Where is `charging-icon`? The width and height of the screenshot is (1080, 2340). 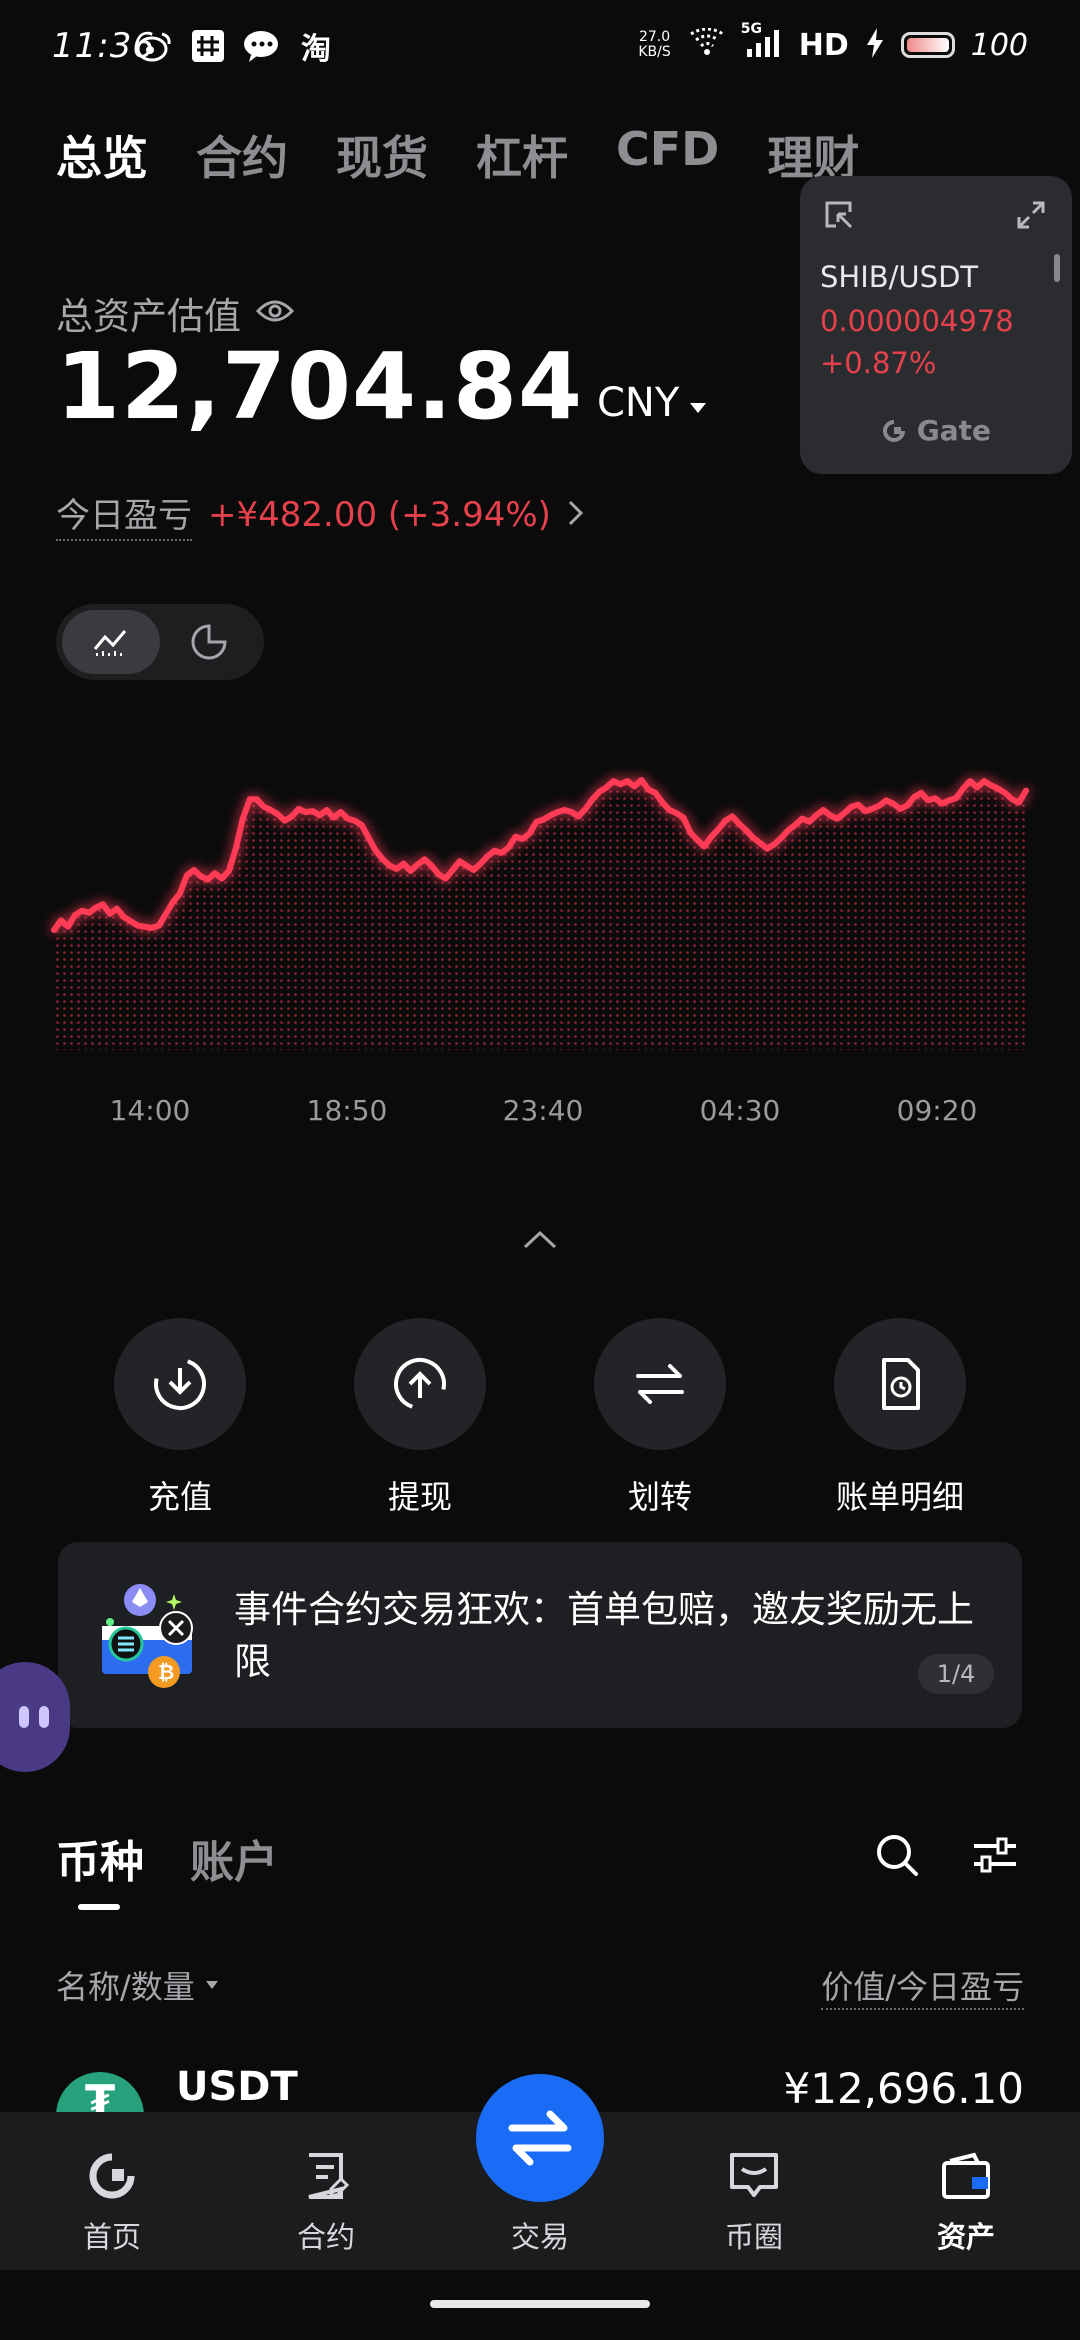
charging-icon is located at coordinates (875, 45).